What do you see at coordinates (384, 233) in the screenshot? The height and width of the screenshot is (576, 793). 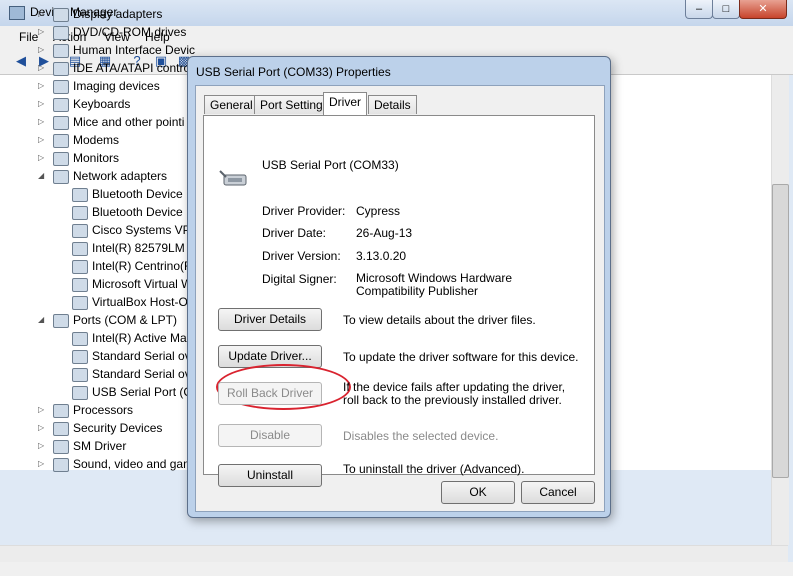 I see `date-value: 26-Aug-13` at bounding box center [384, 233].